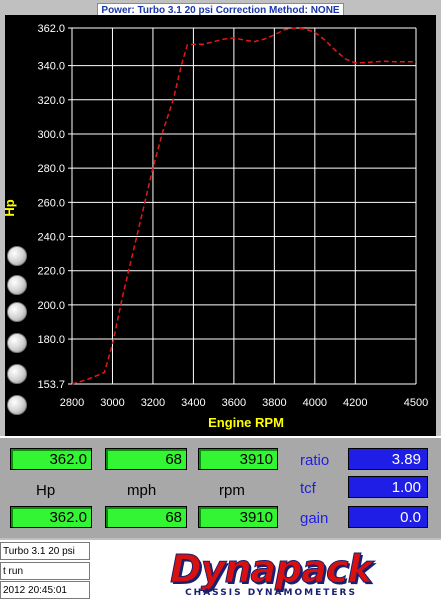  Describe the element at coordinates (272, 569) in the screenshot. I see `logo-wordmark: Dynapack` at that location.